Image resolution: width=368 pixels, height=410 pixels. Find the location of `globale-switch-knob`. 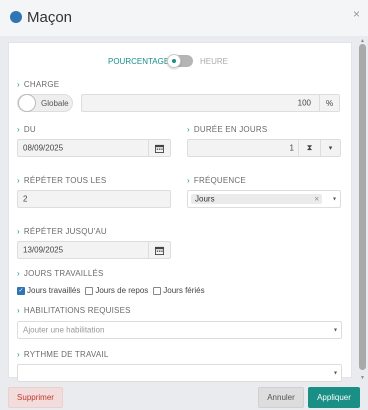

globale-switch-knob is located at coordinates (27, 103).